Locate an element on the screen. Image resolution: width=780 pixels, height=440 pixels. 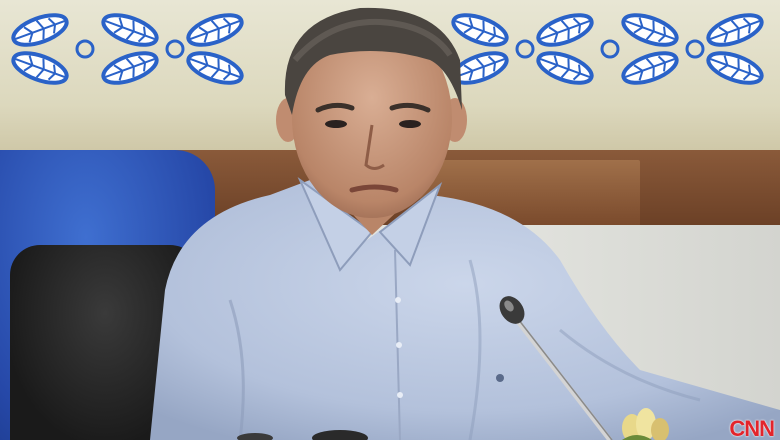
cnn-logo: CNN is located at coordinates (752, 428).